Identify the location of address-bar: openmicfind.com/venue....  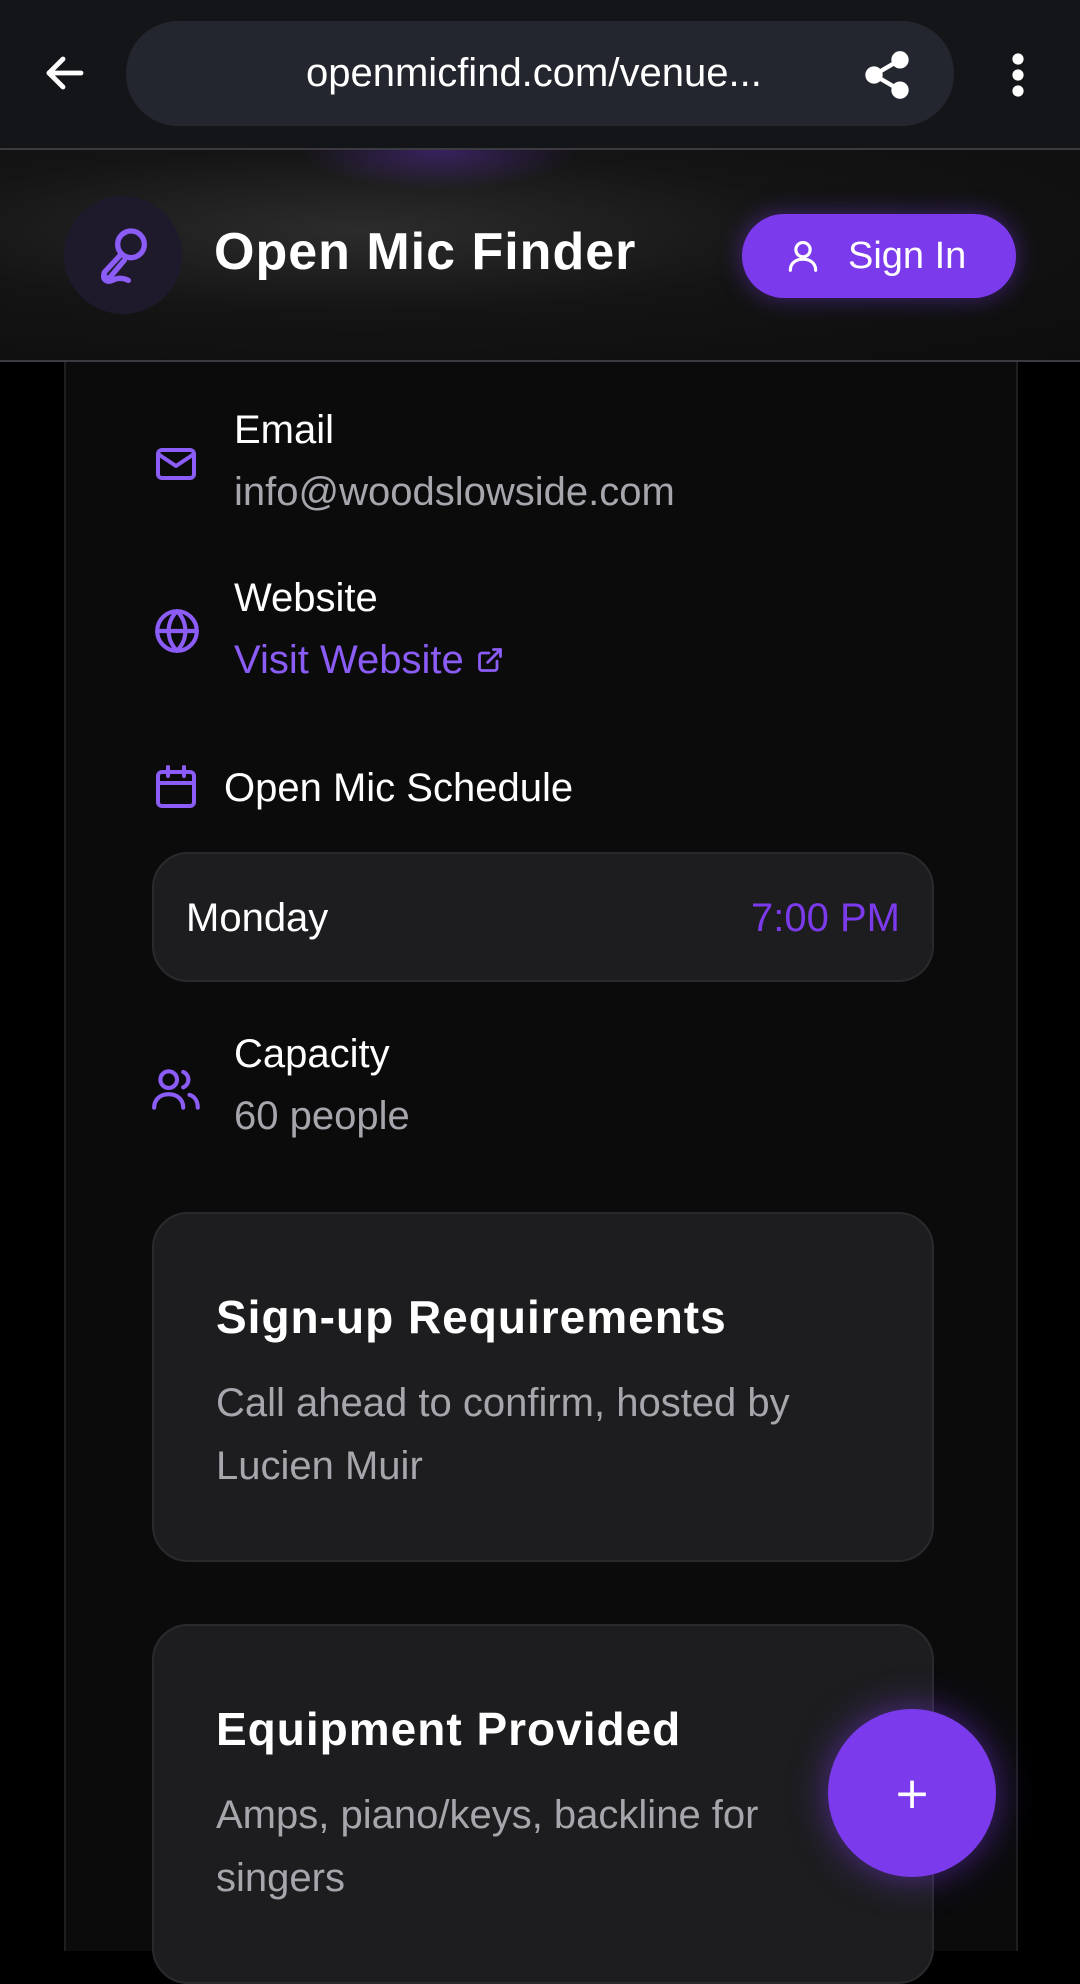
(540, 73).